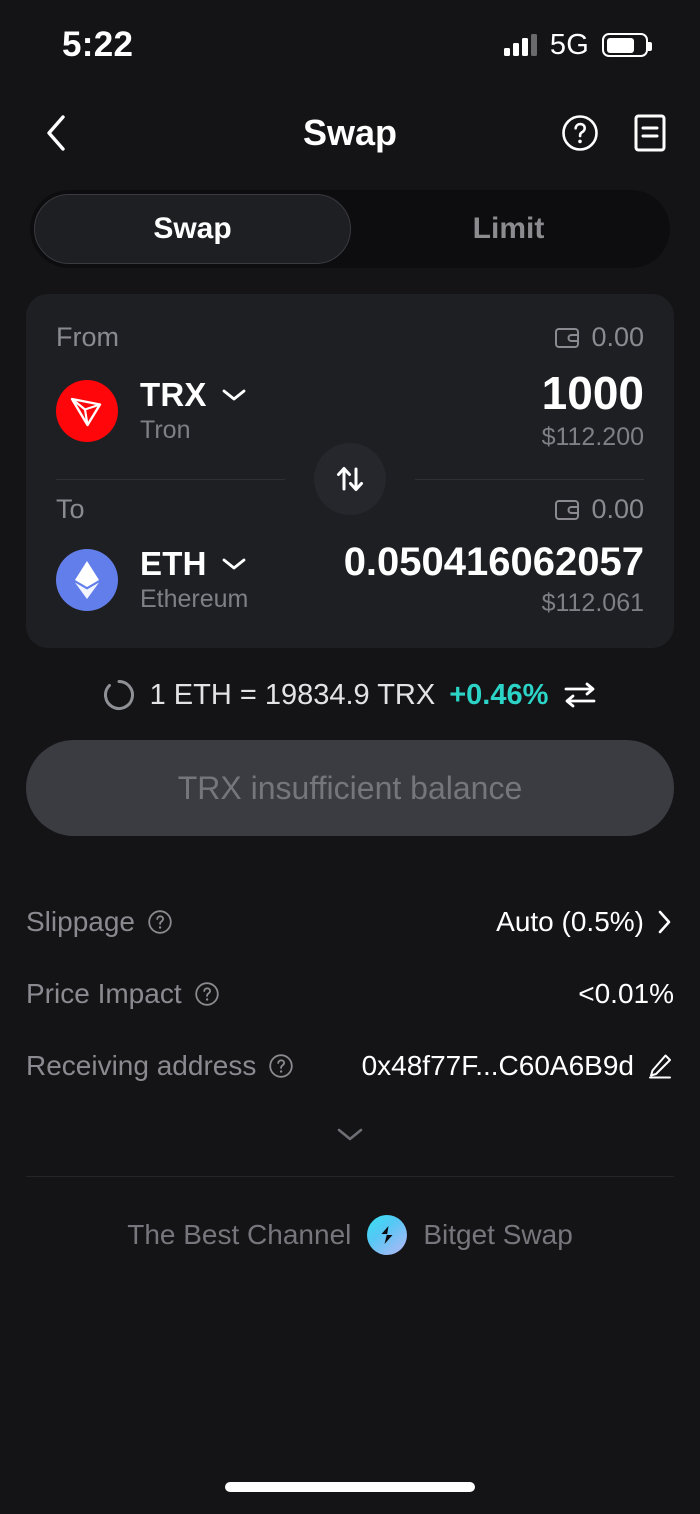 The height and width of the screenshot is (1514, 700). Describe the element at coordinates (387, 1235) in the screenshot. I see `bitget-logo-icon` at that location.